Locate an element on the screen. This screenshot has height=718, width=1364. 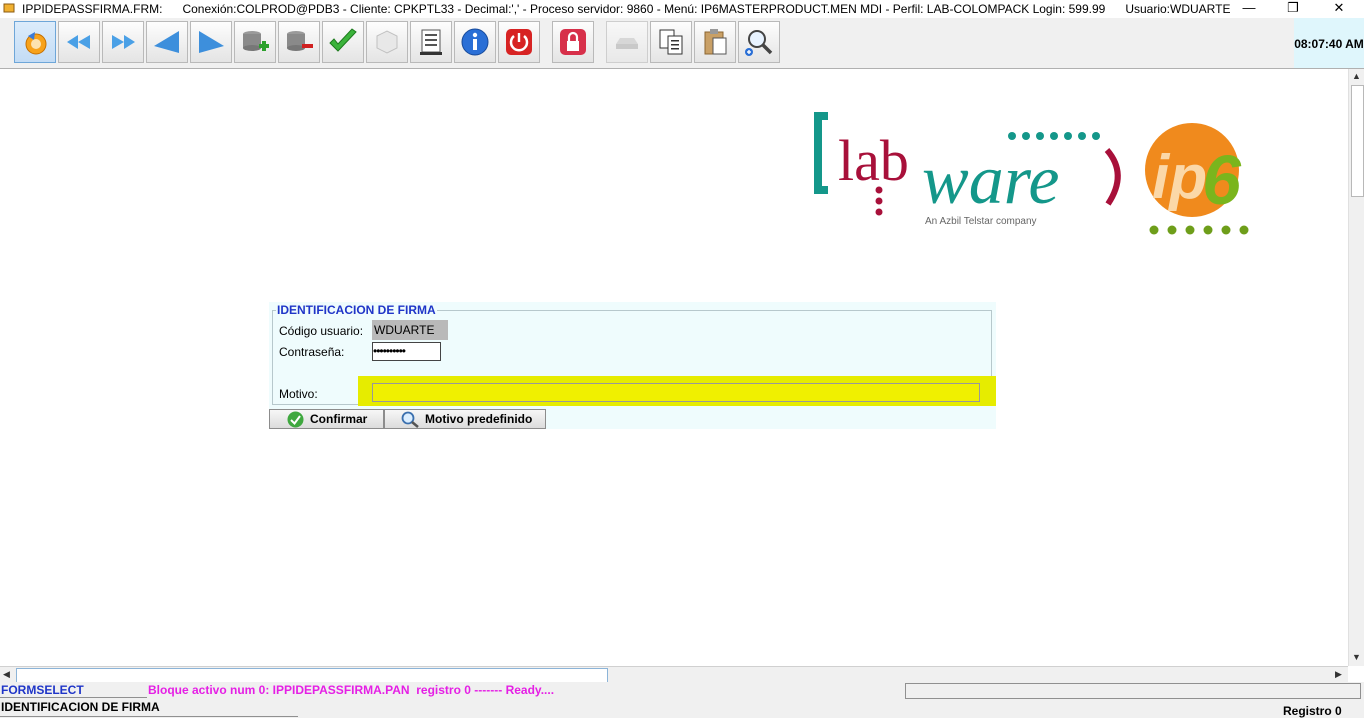
previous-record-button is located at coordinates (167, 42).